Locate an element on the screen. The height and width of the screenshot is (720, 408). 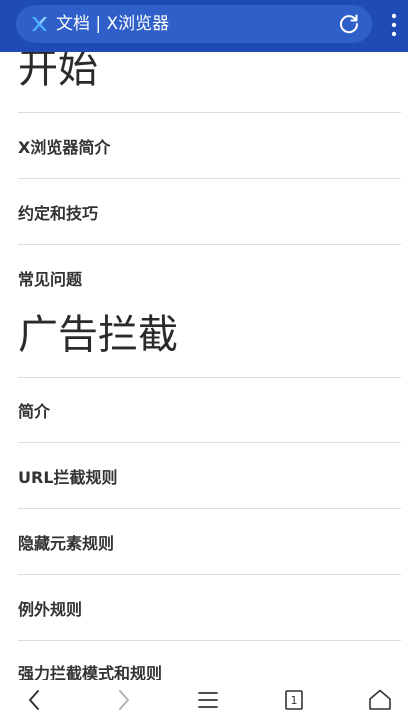
tab-count: 1 is located at coordinates (294, 700).